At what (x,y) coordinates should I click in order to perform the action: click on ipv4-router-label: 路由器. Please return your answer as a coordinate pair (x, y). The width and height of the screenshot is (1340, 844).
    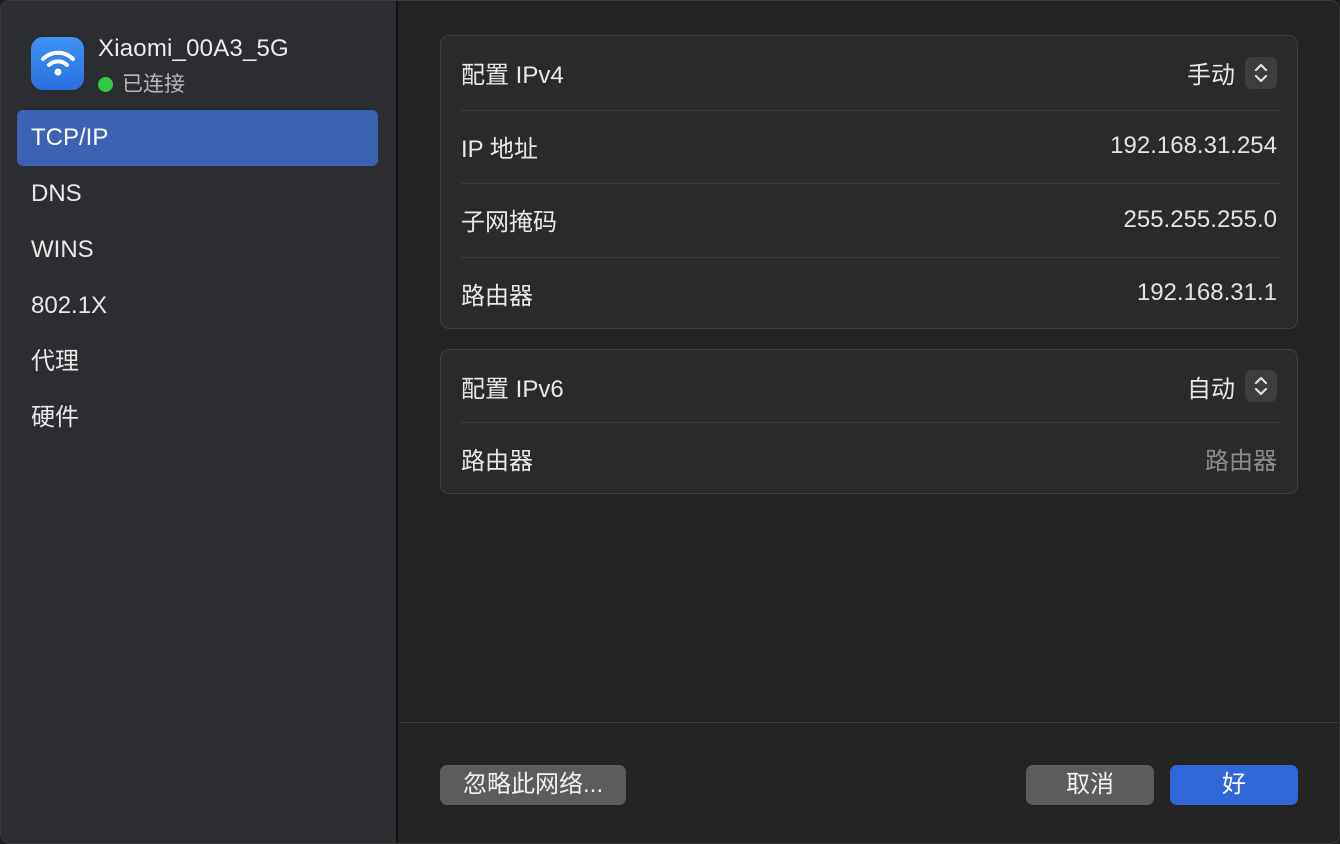
    Looking at the image, I should click on (497, 296).